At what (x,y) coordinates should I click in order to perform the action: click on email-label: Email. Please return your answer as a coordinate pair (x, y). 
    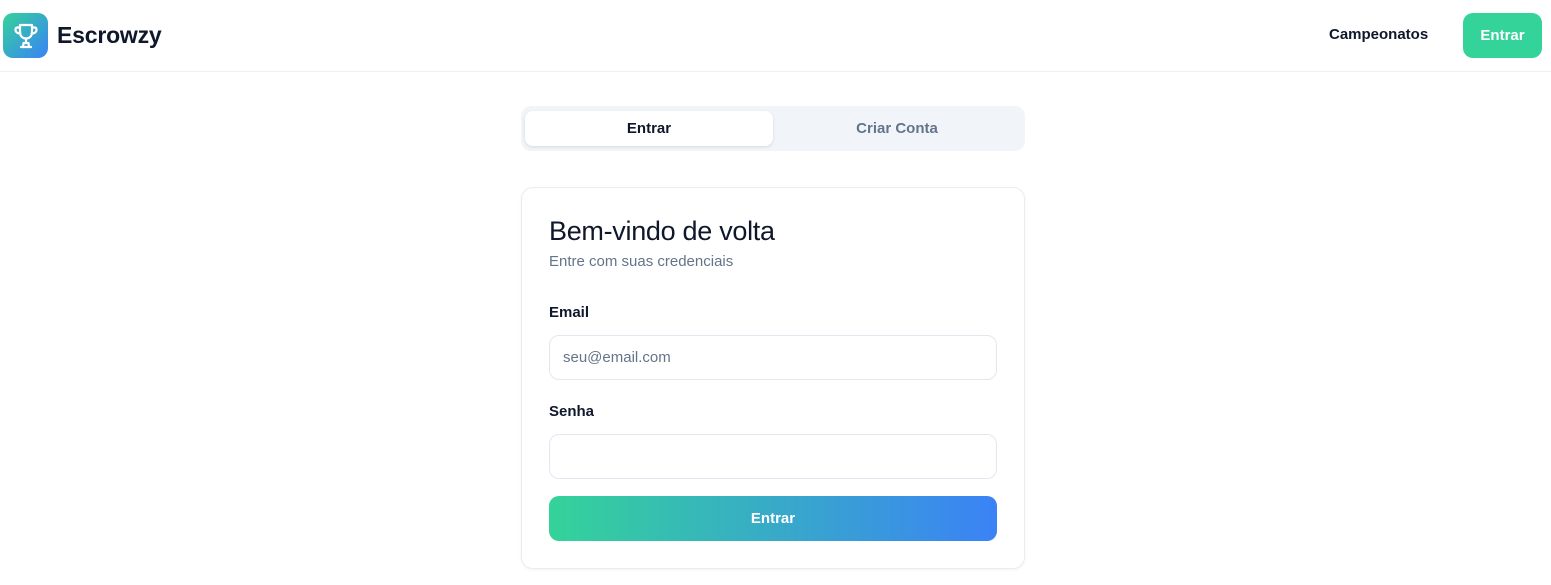
    Looking at the image, I should click on (569, 312).